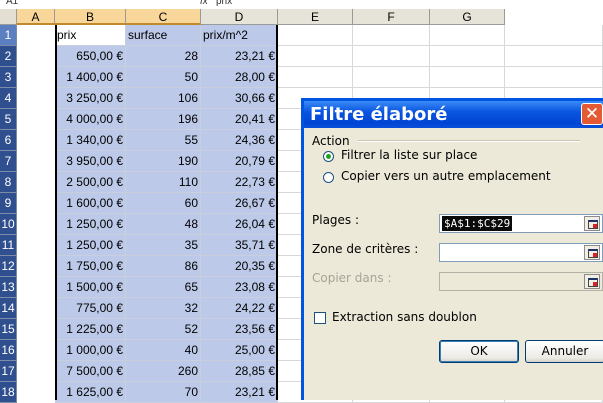  What do you see at coordinates (239, 35) in the screenshot?
I see `cell-c1: prix/m^2` at bounding box center [239, 35].